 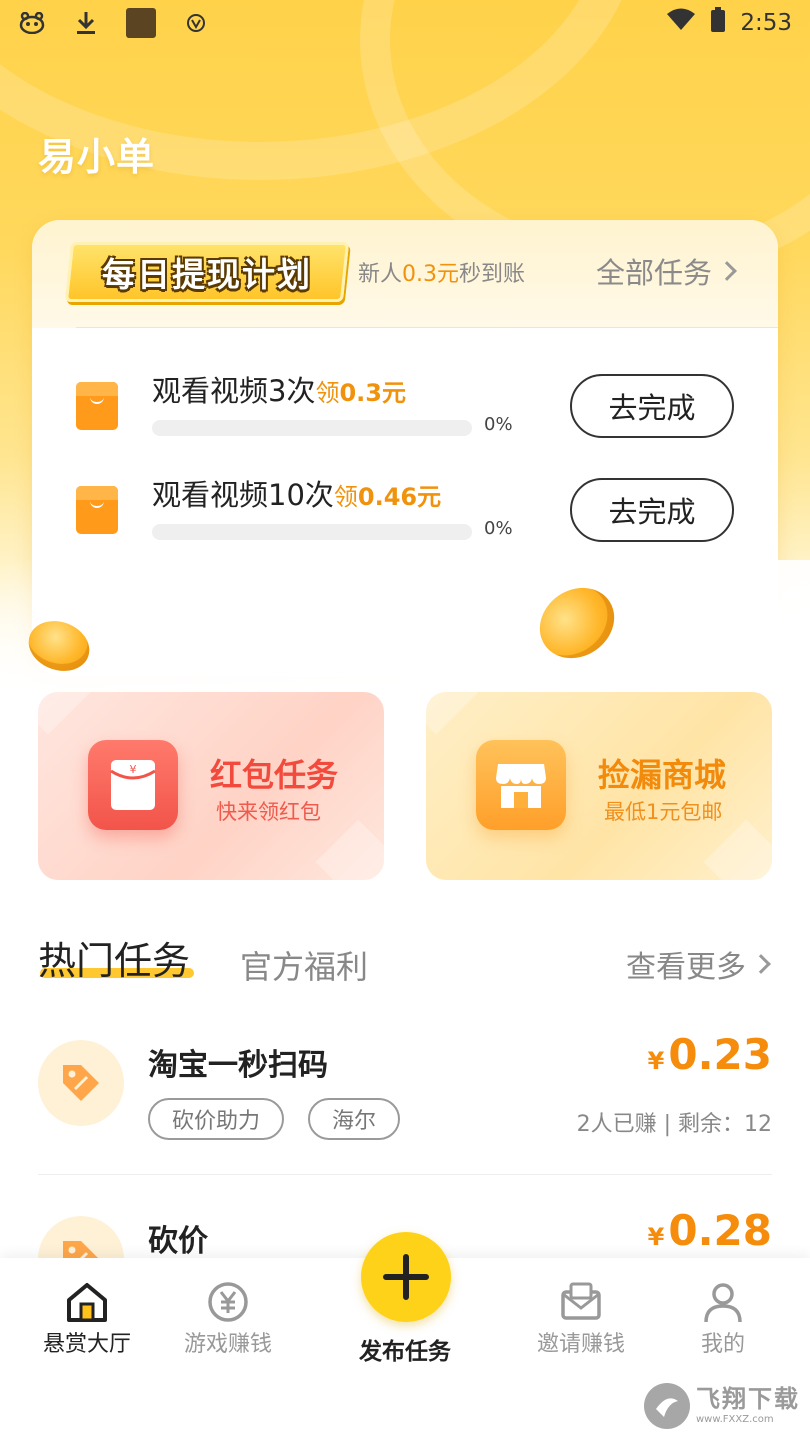 I want to click on task-reward: 0.3元, so click(x=372, y=393).